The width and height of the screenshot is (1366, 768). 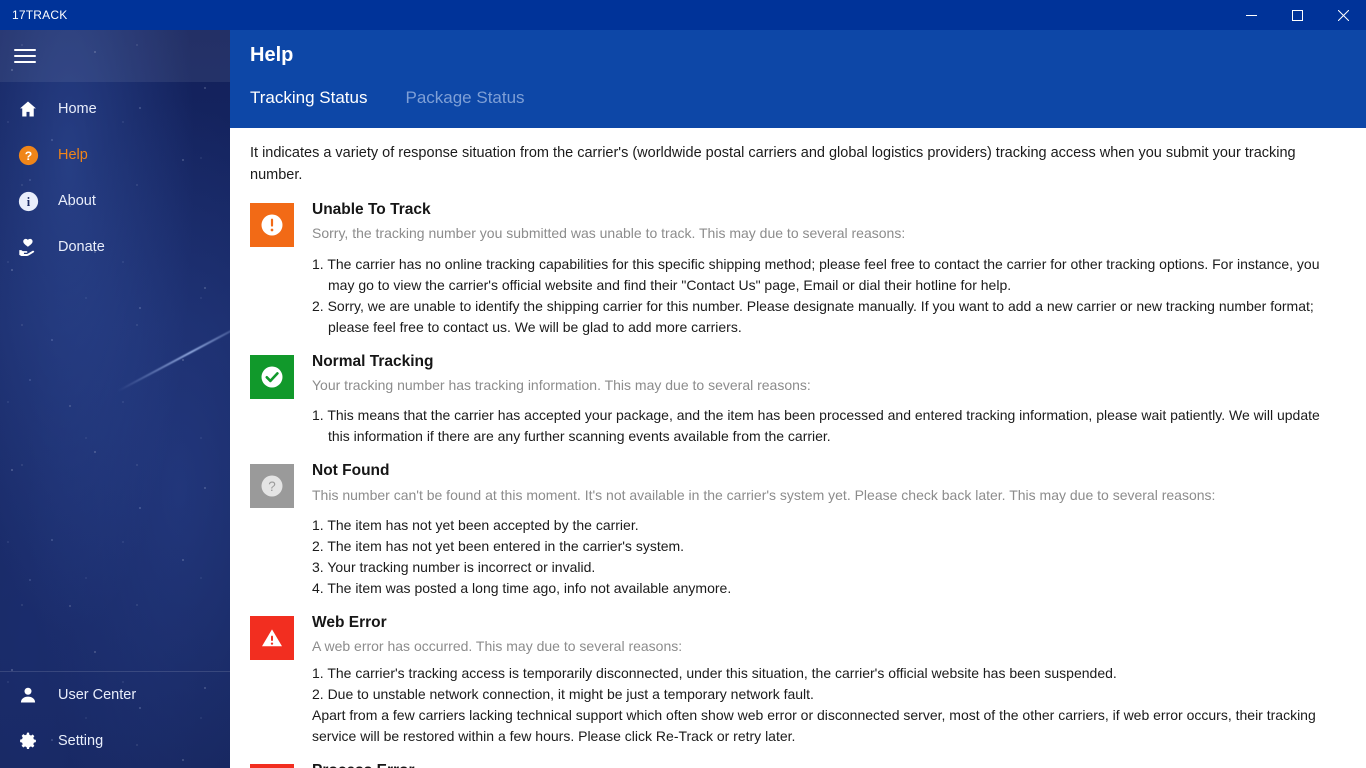 What do you see at coordinates (28, 247) in the screenshot?
I see `donate-icon` at bounding box center [28, 247].